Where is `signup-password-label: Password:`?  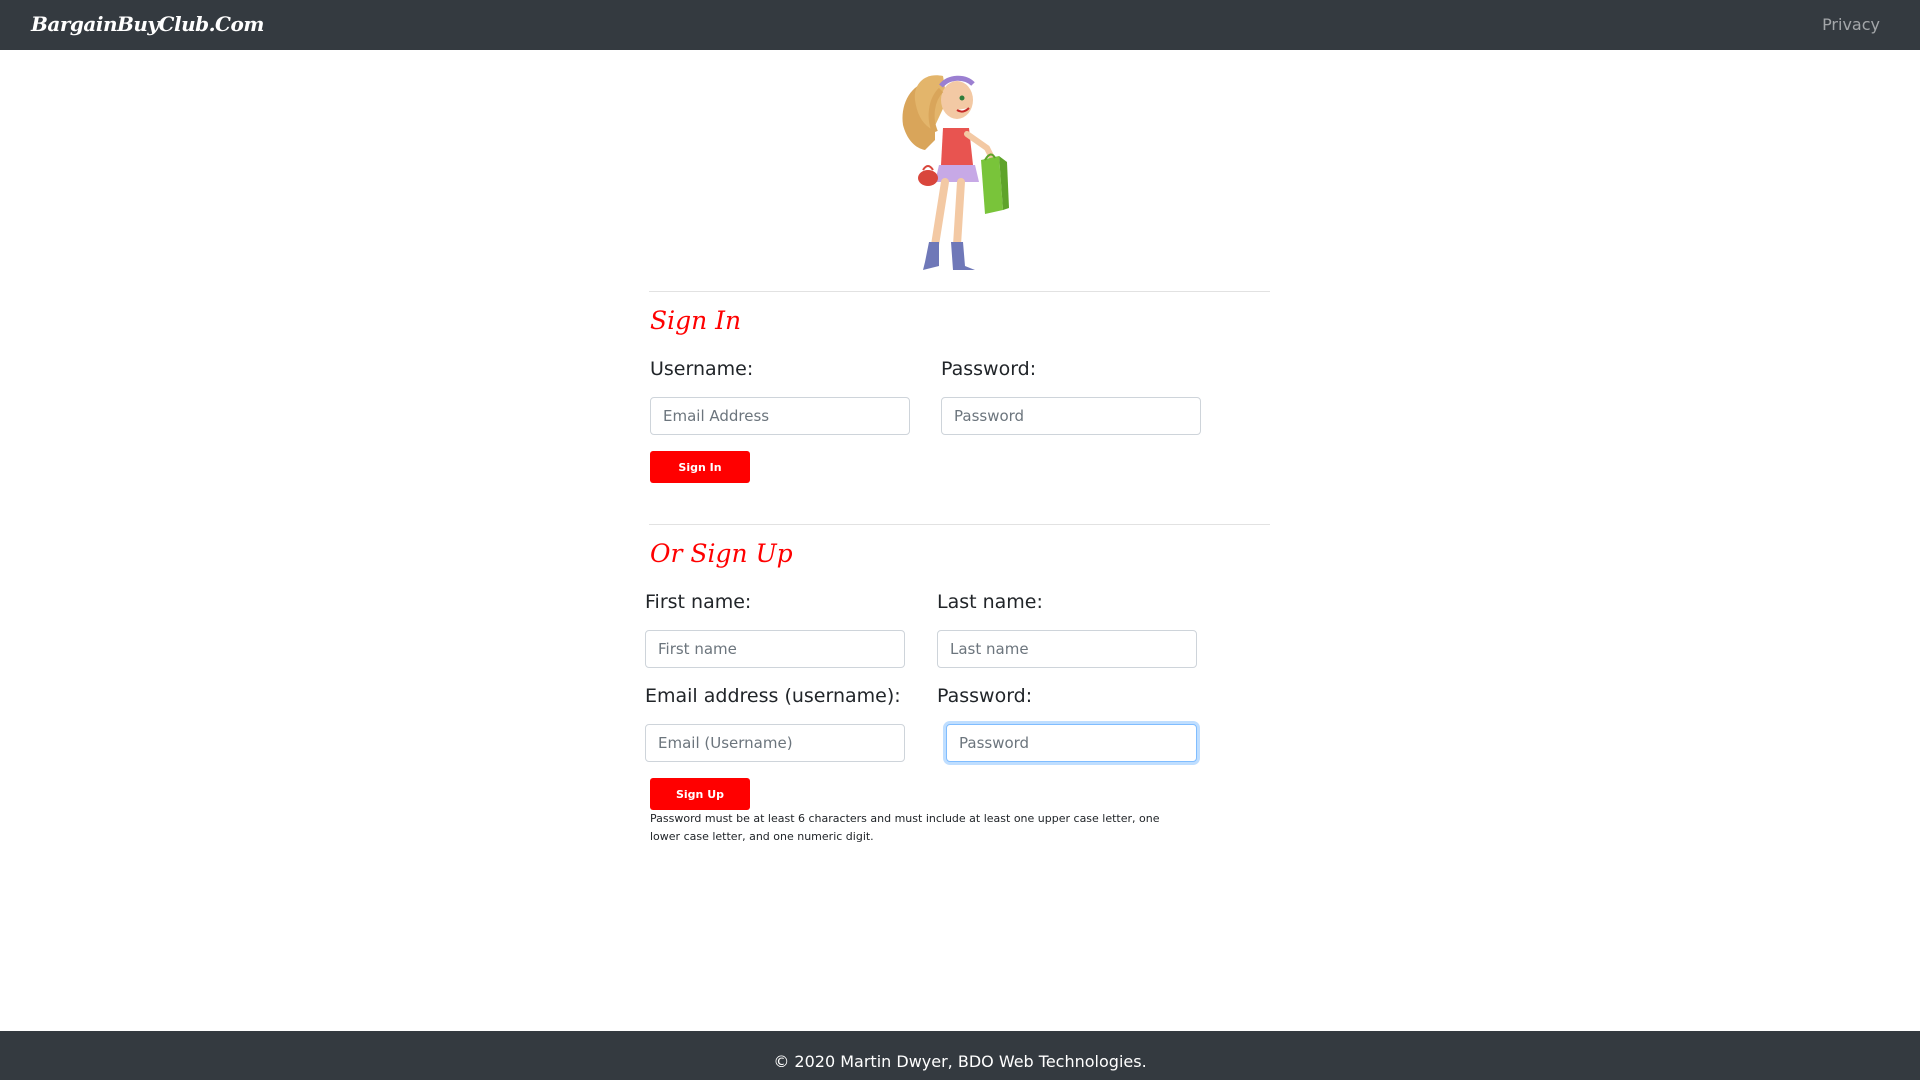
signup-password-label: Password: is located at coordinates (985, 696).